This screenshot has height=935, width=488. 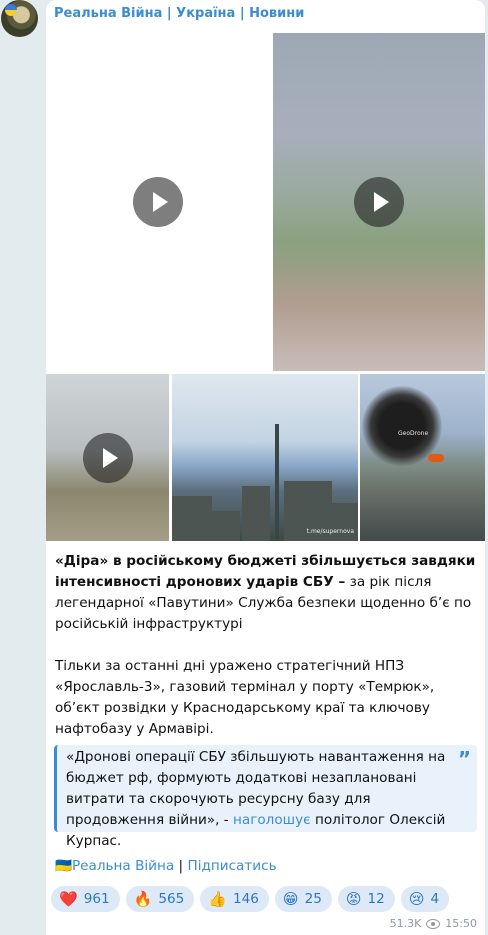 I want to click on reaction-thumbs-up: 👍 146, so click(x=234, y=899).